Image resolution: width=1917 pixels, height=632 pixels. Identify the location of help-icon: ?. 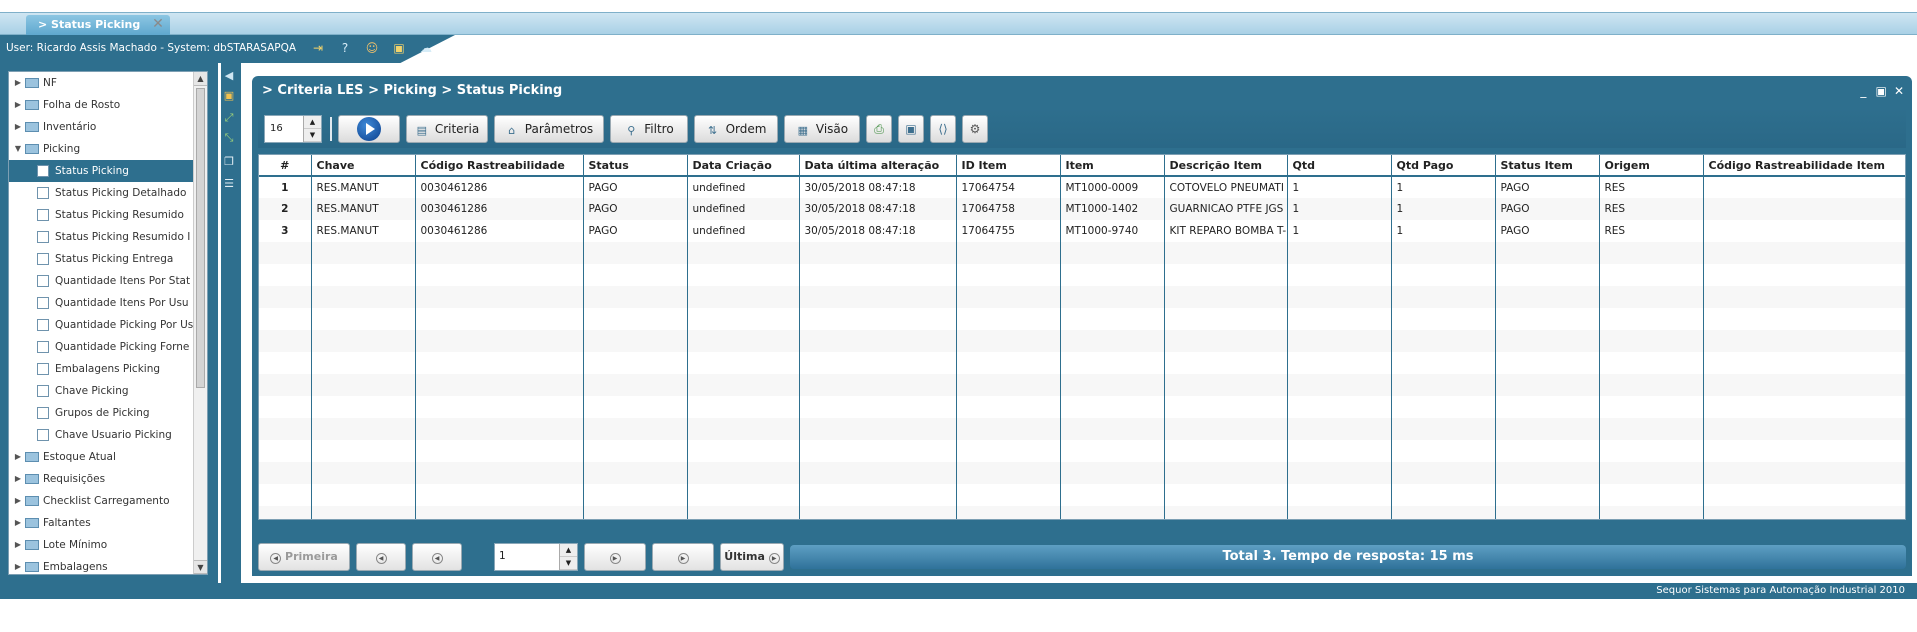
(345, 48).